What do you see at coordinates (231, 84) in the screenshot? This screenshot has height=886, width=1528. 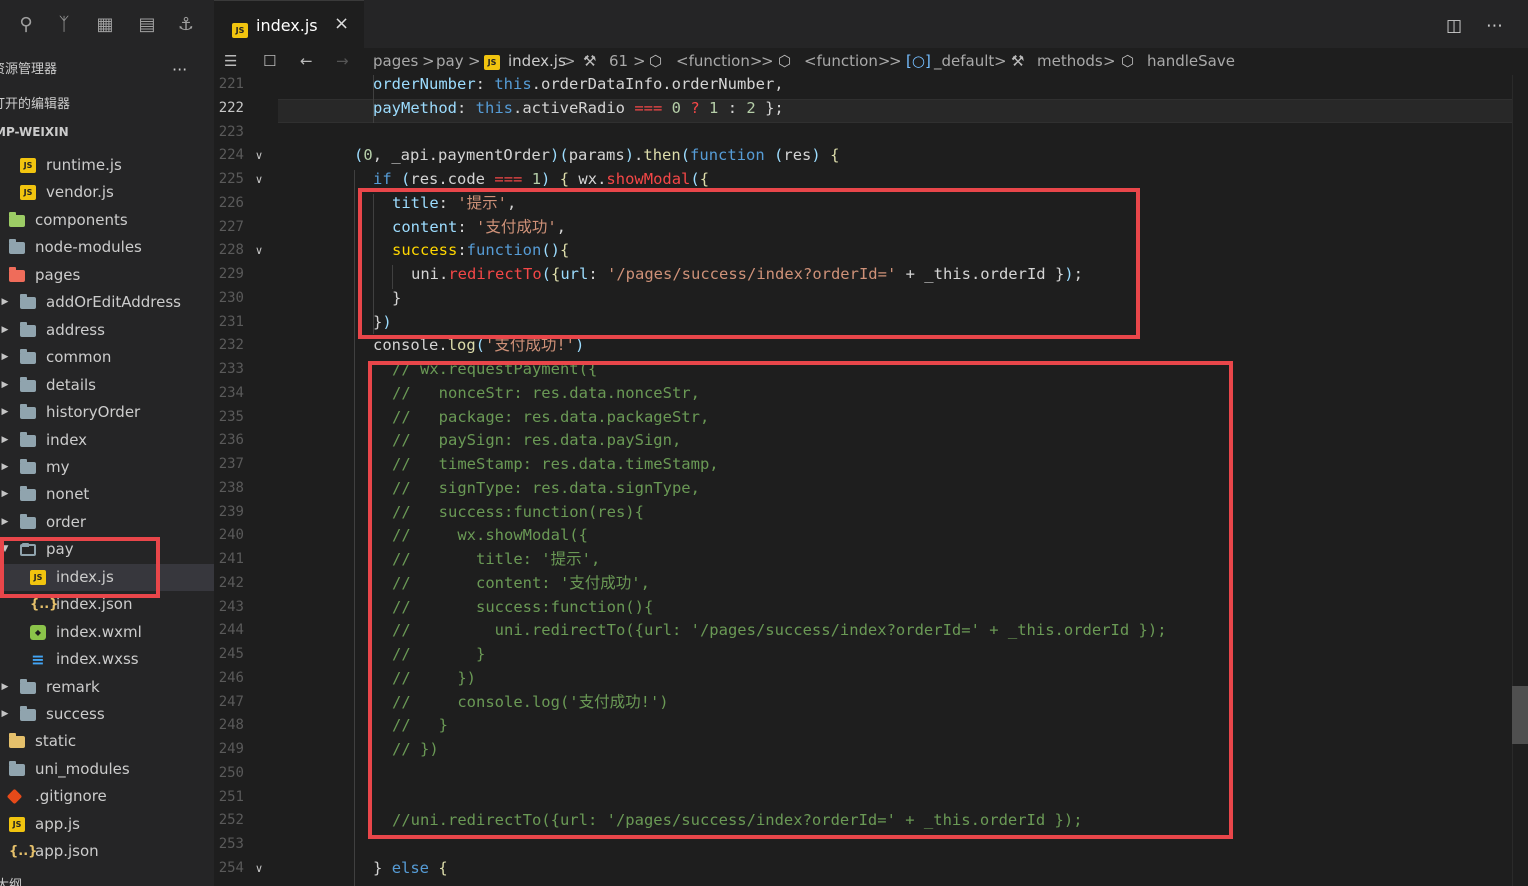 I see `line-number: 221` at bounding box center [231, 84].